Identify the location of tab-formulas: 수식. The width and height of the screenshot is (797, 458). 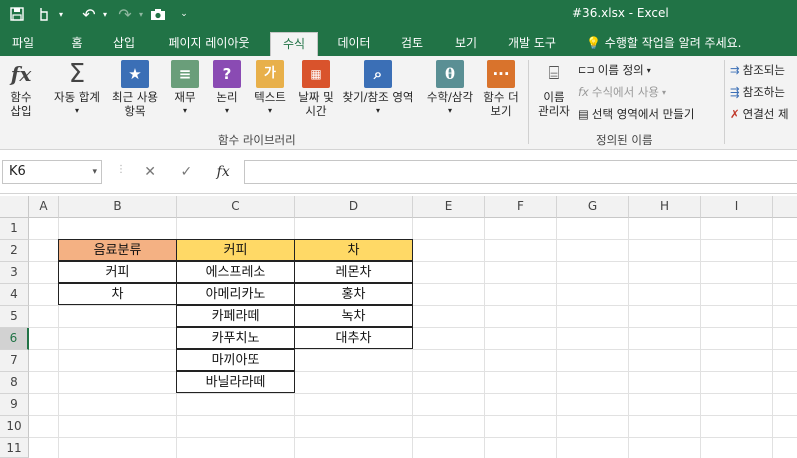
(294, 44).